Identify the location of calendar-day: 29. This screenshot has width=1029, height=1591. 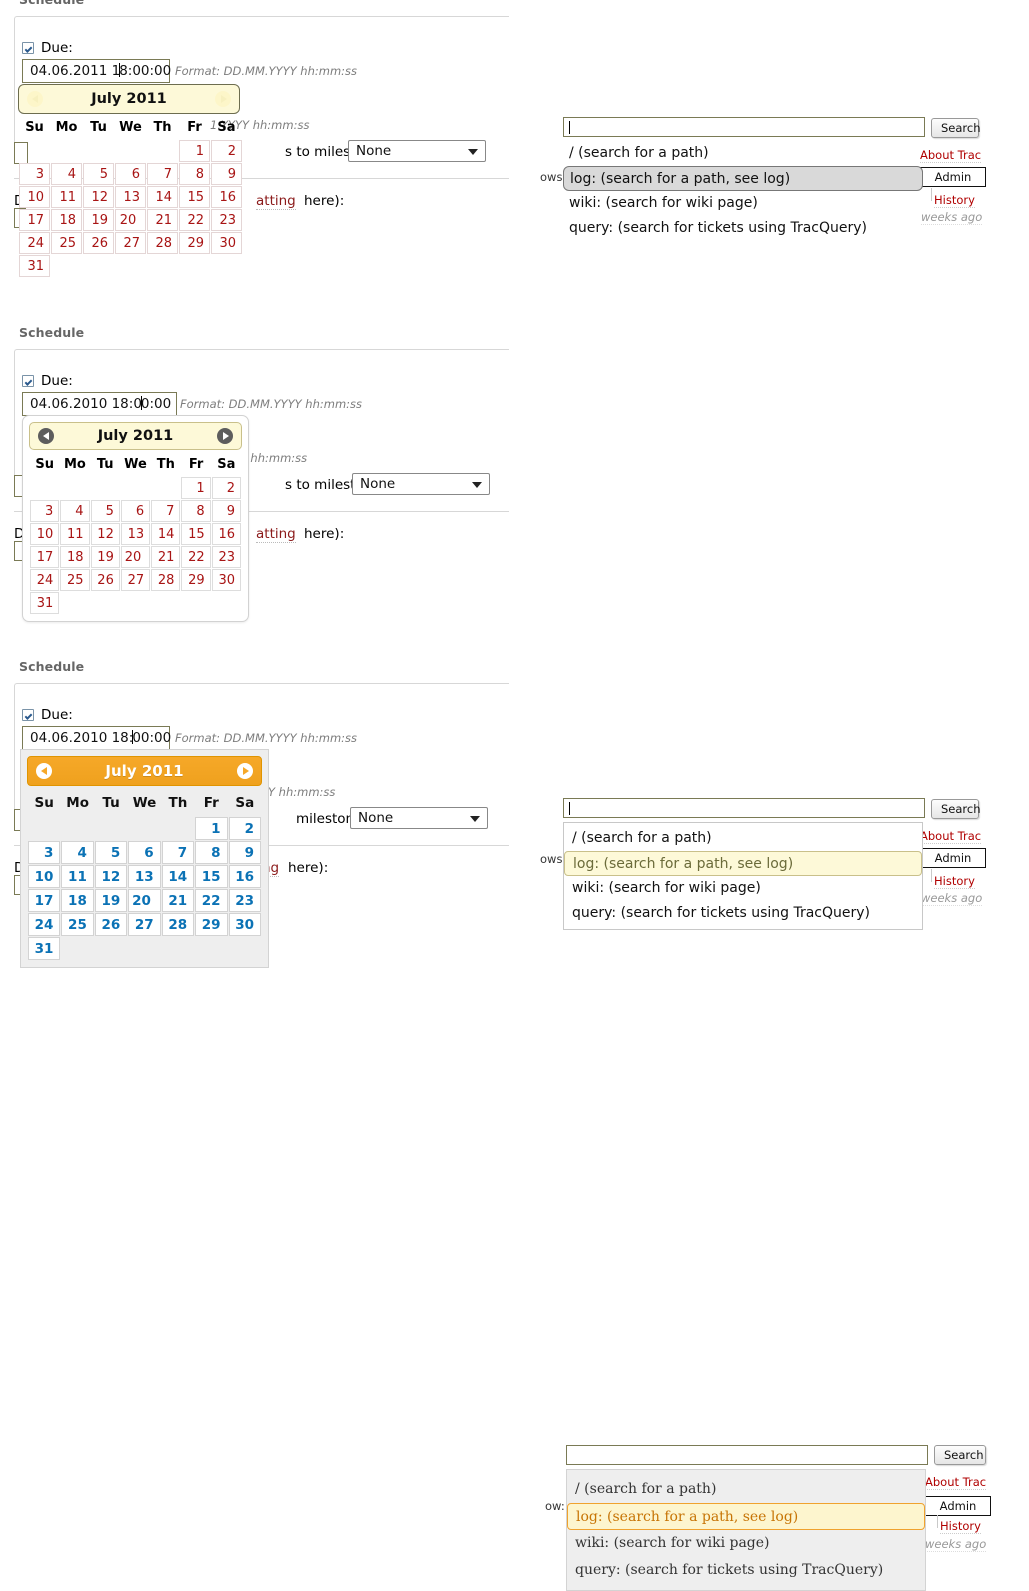
(194, 243).